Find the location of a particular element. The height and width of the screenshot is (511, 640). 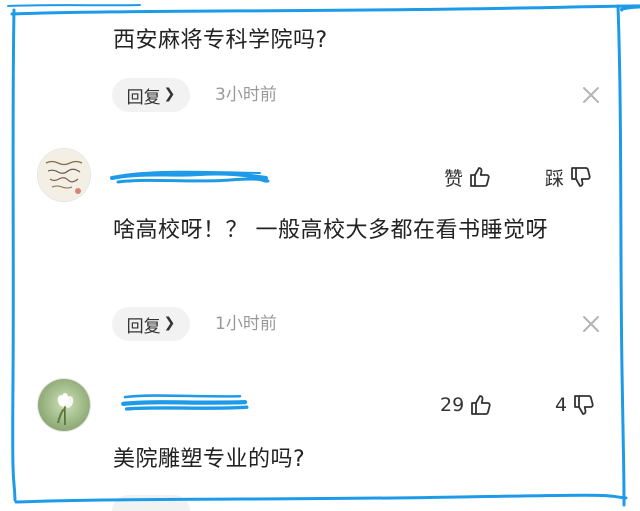

like-button: 赞 is located at coordinates (468, 177).